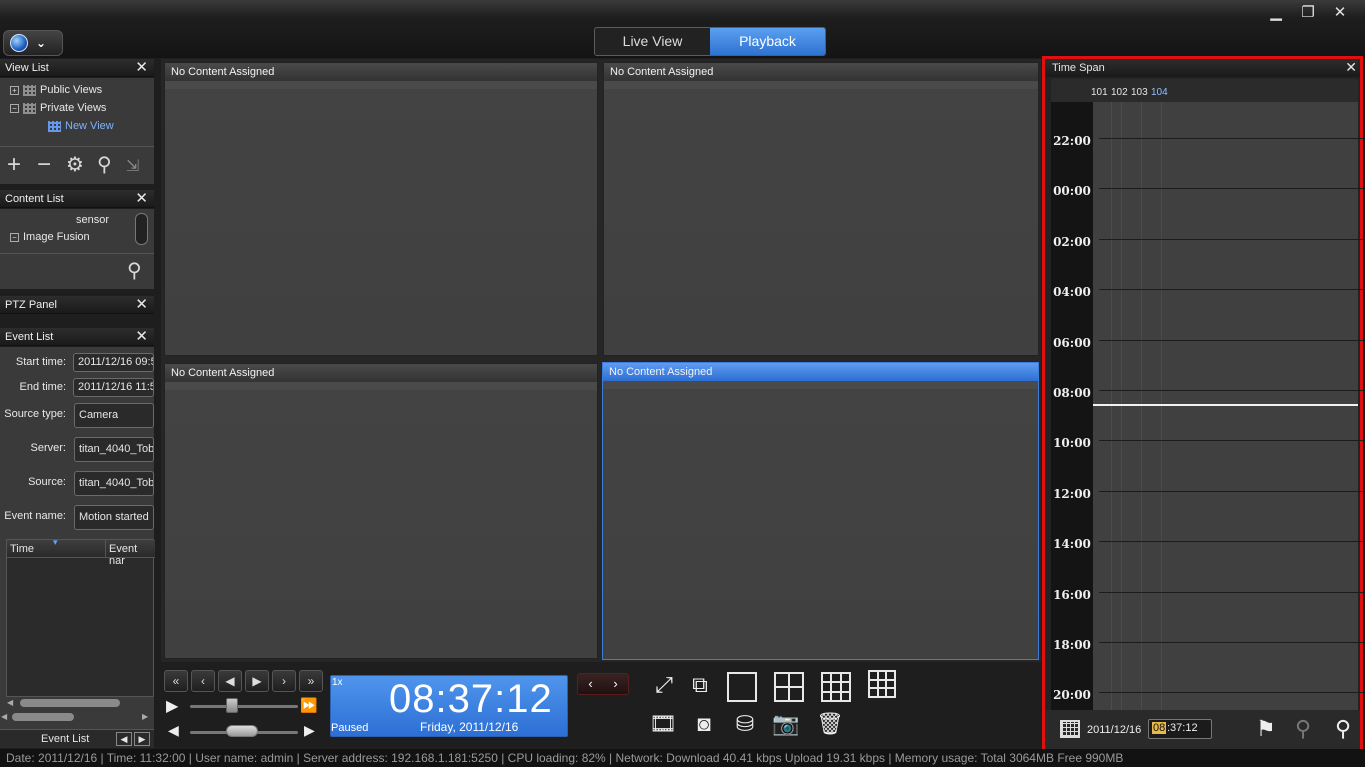 This screenshot has height=767, width=1365. I want to click on speed-slider-track, so click(244, 706).